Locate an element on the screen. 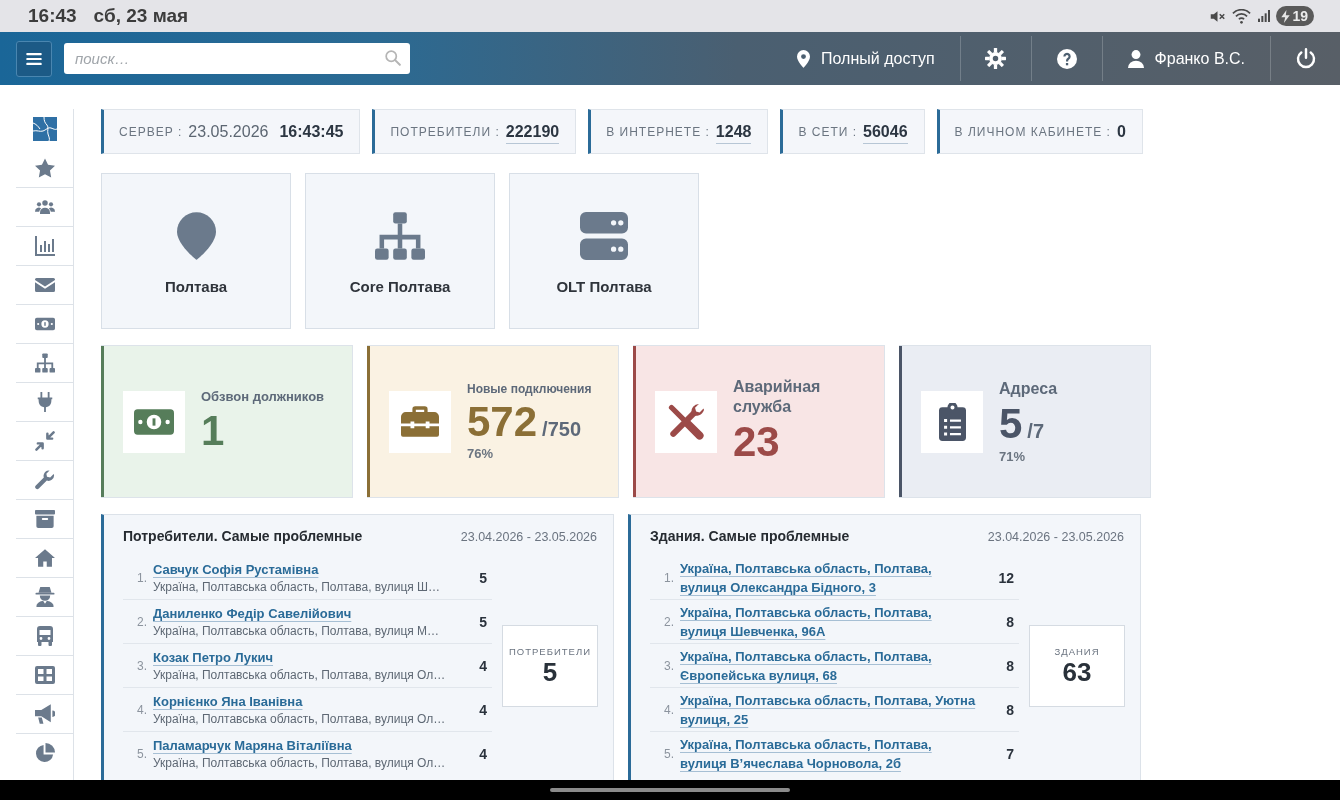 This screenshot has height=800, width=1340. counter-label: В СЕТИ : is located at coordinates (828, 131).